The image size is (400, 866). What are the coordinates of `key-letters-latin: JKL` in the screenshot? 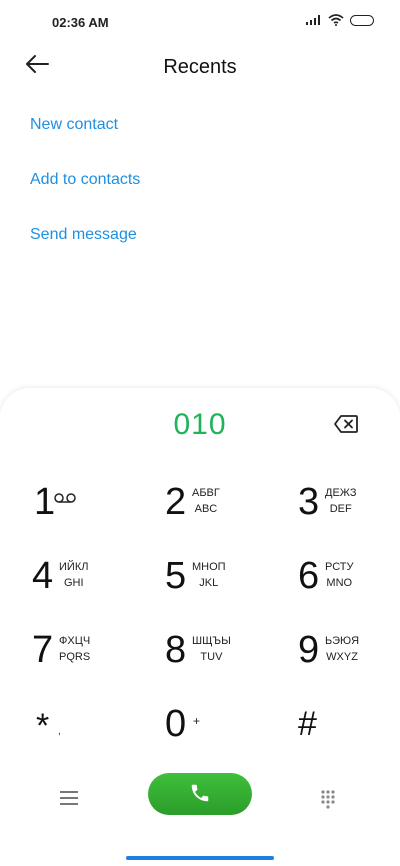 It's located at (209, 583).